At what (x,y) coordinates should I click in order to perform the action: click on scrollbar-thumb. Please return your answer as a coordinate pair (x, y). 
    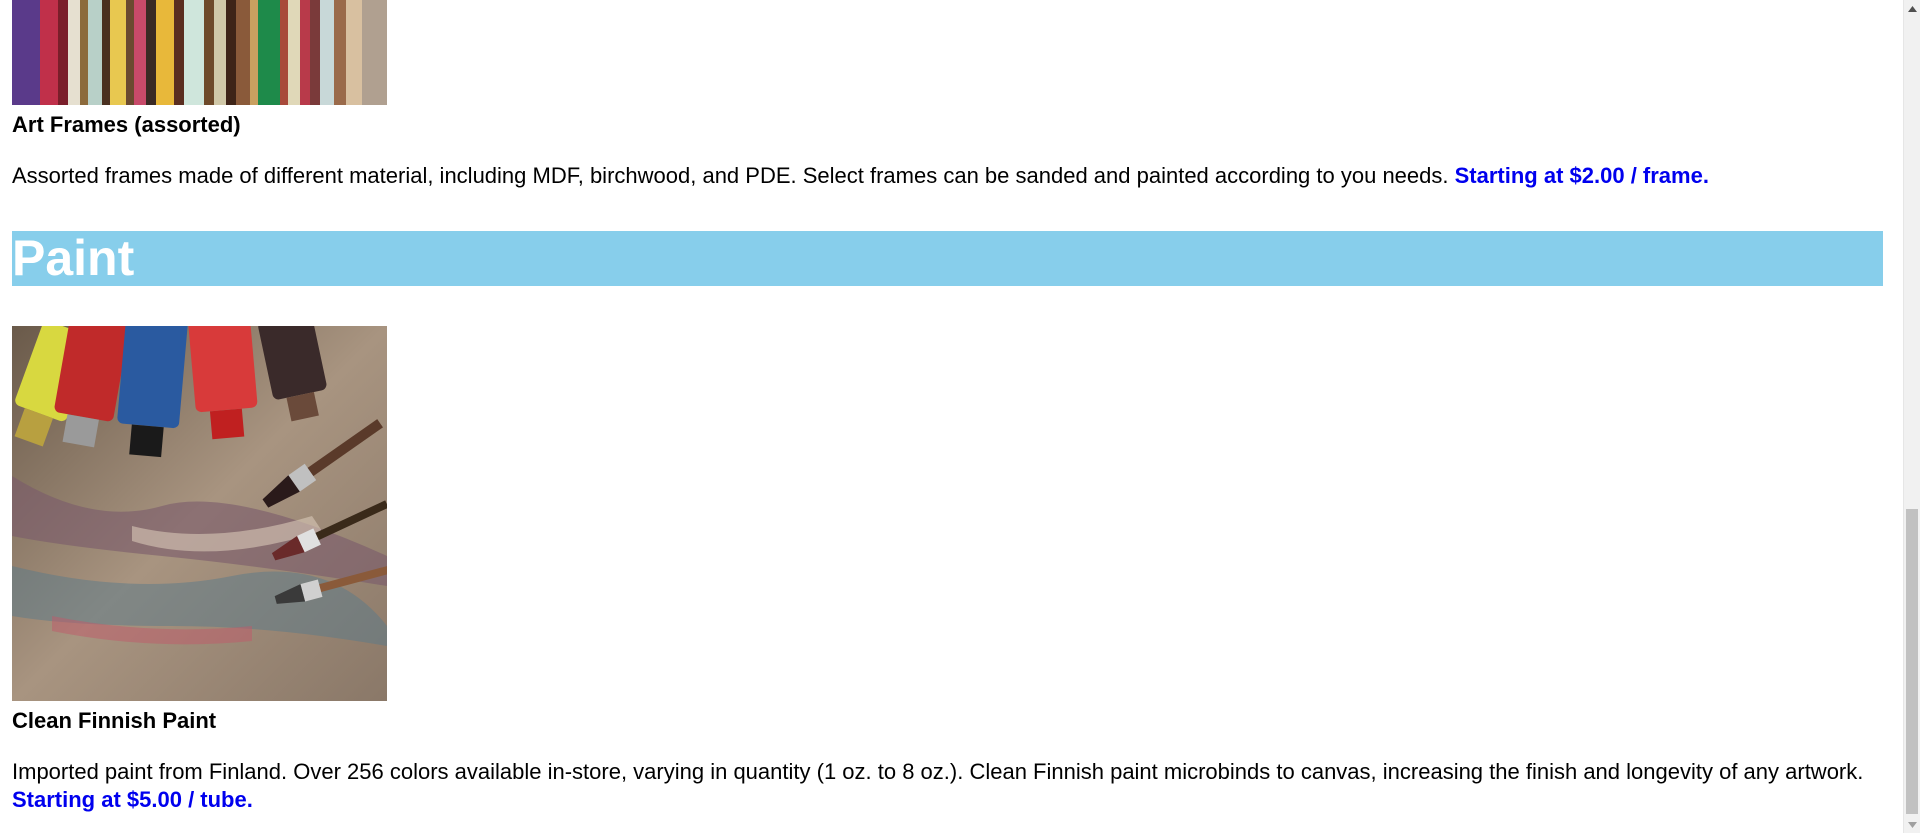
    Looking at the image, I should click on (1912, 661).